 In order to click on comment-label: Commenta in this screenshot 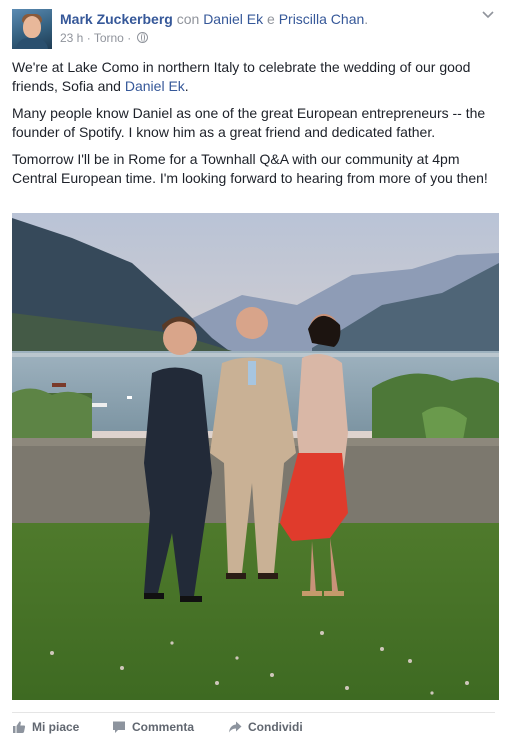, I will do `click(163, 727)`.